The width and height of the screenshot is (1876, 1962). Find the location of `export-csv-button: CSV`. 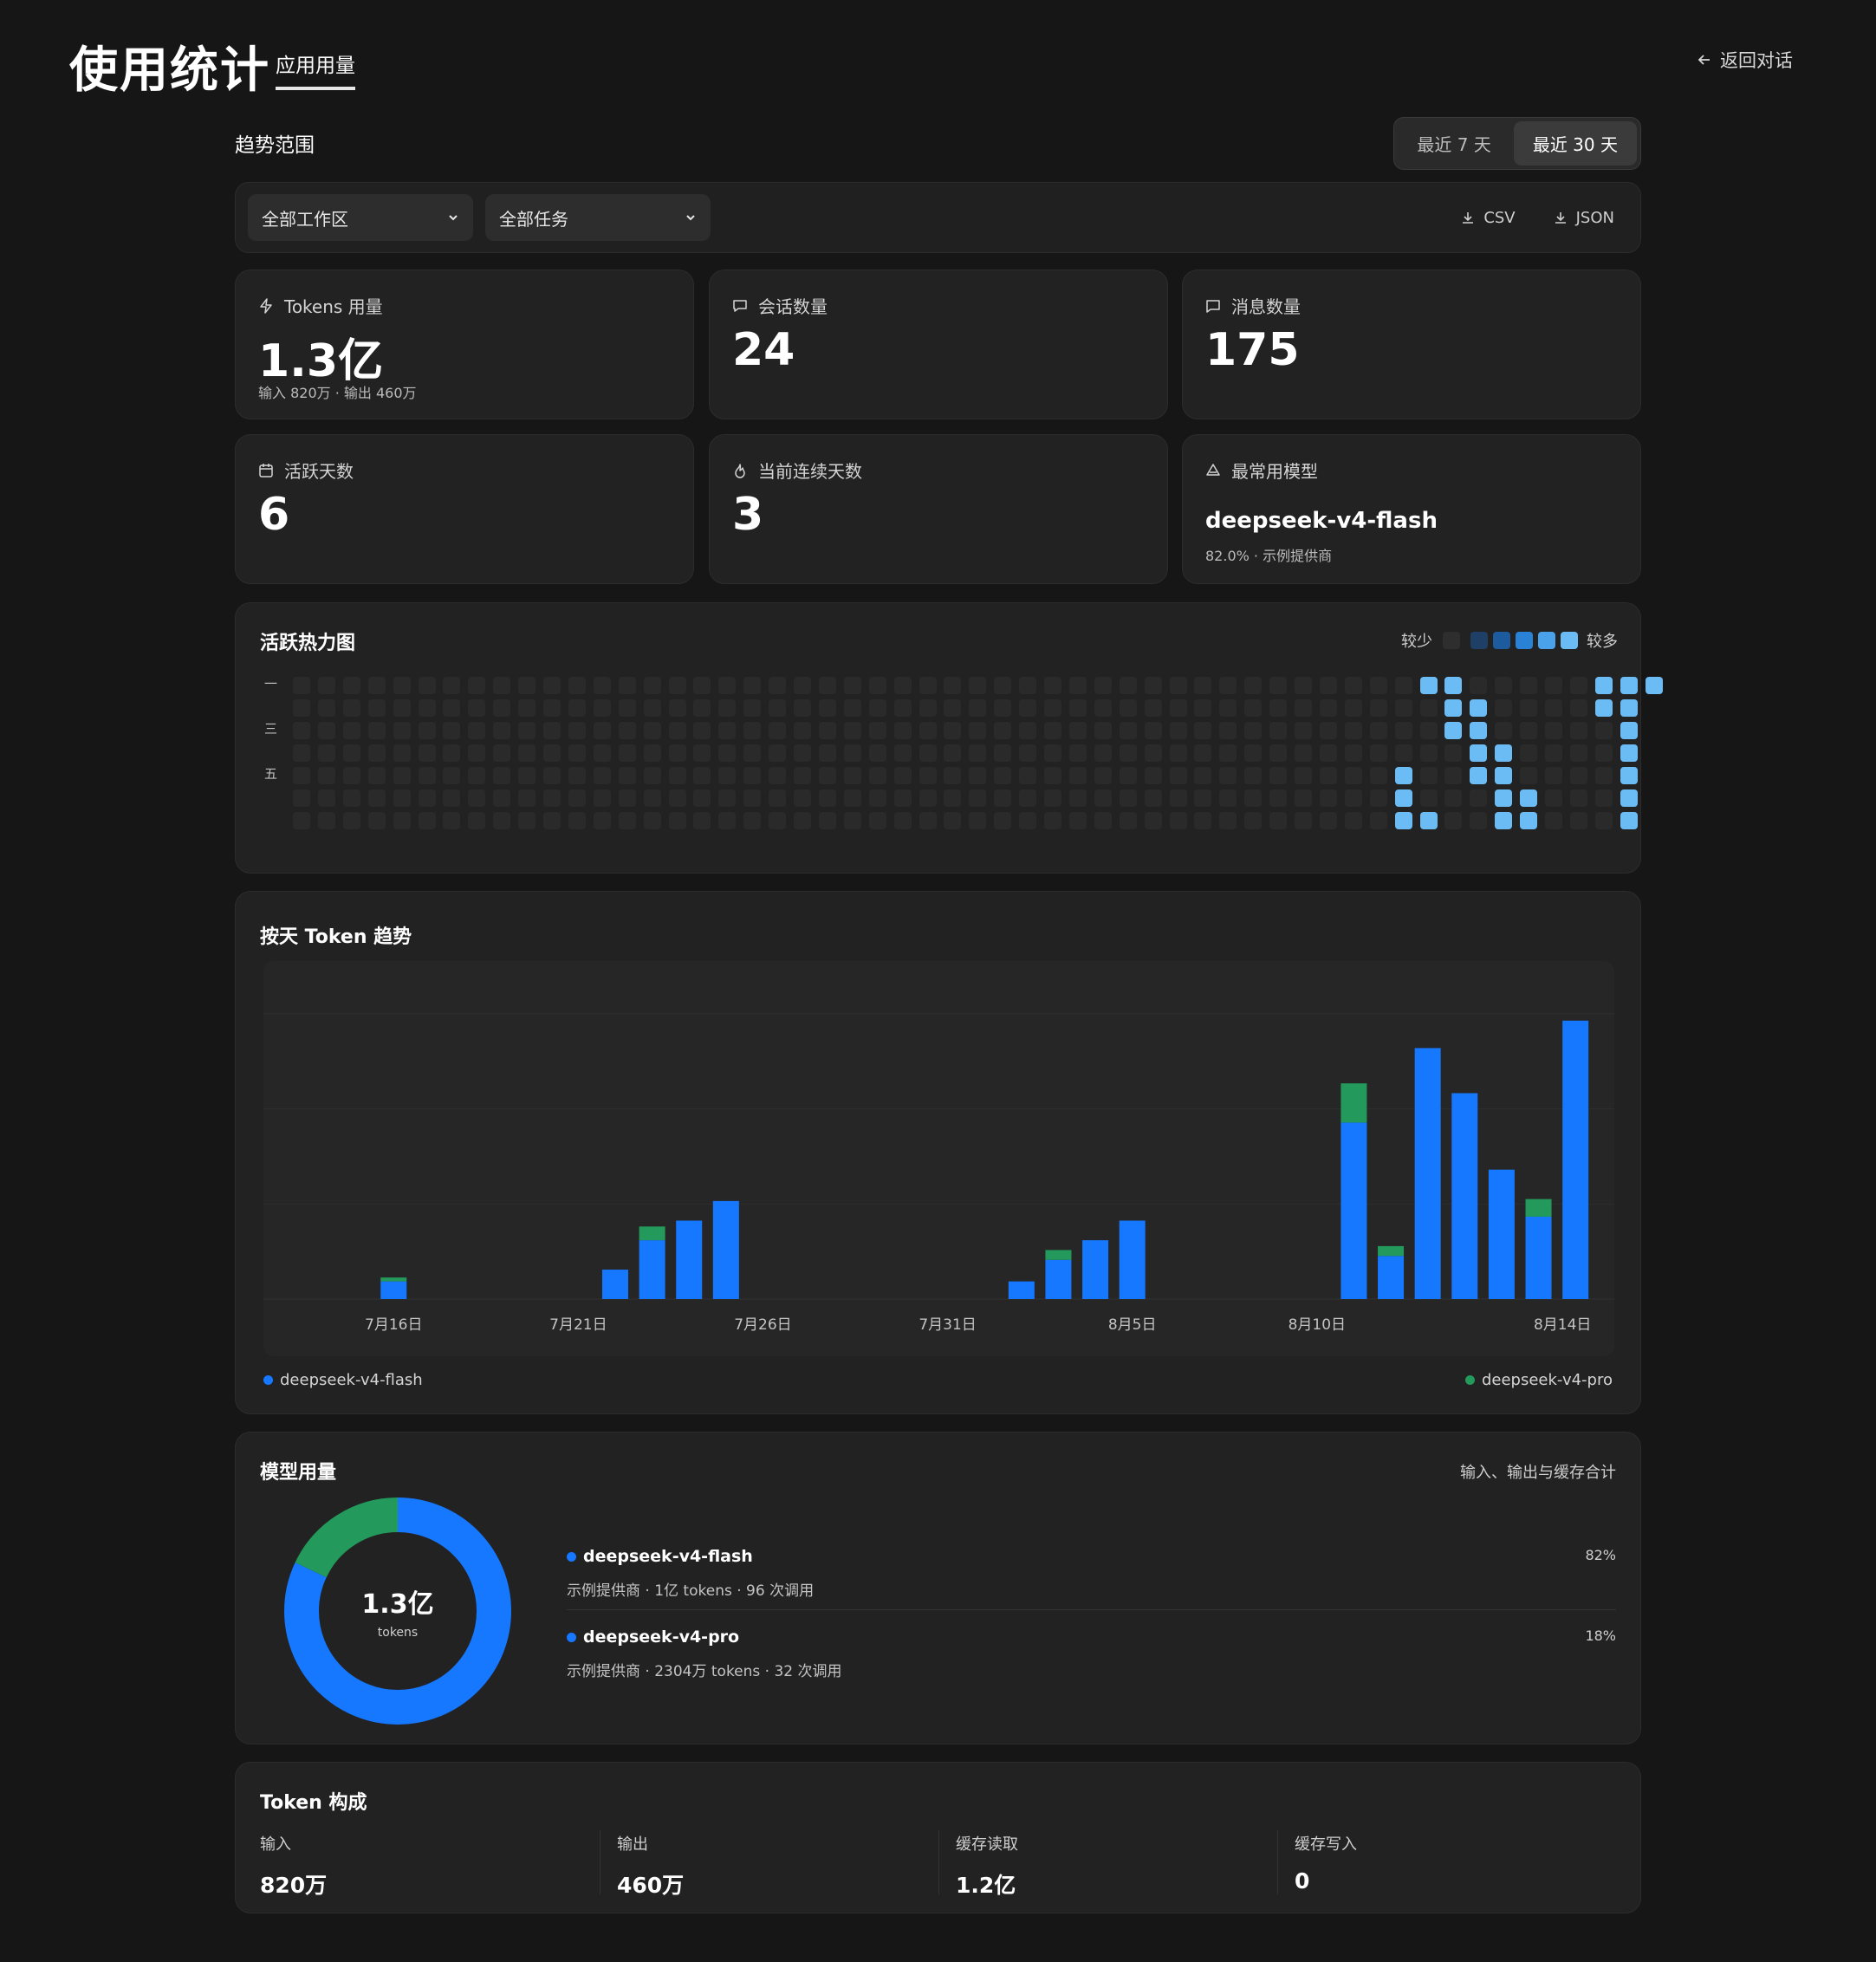

export-csv-button: CSV is located at coordinates (1488, 218).